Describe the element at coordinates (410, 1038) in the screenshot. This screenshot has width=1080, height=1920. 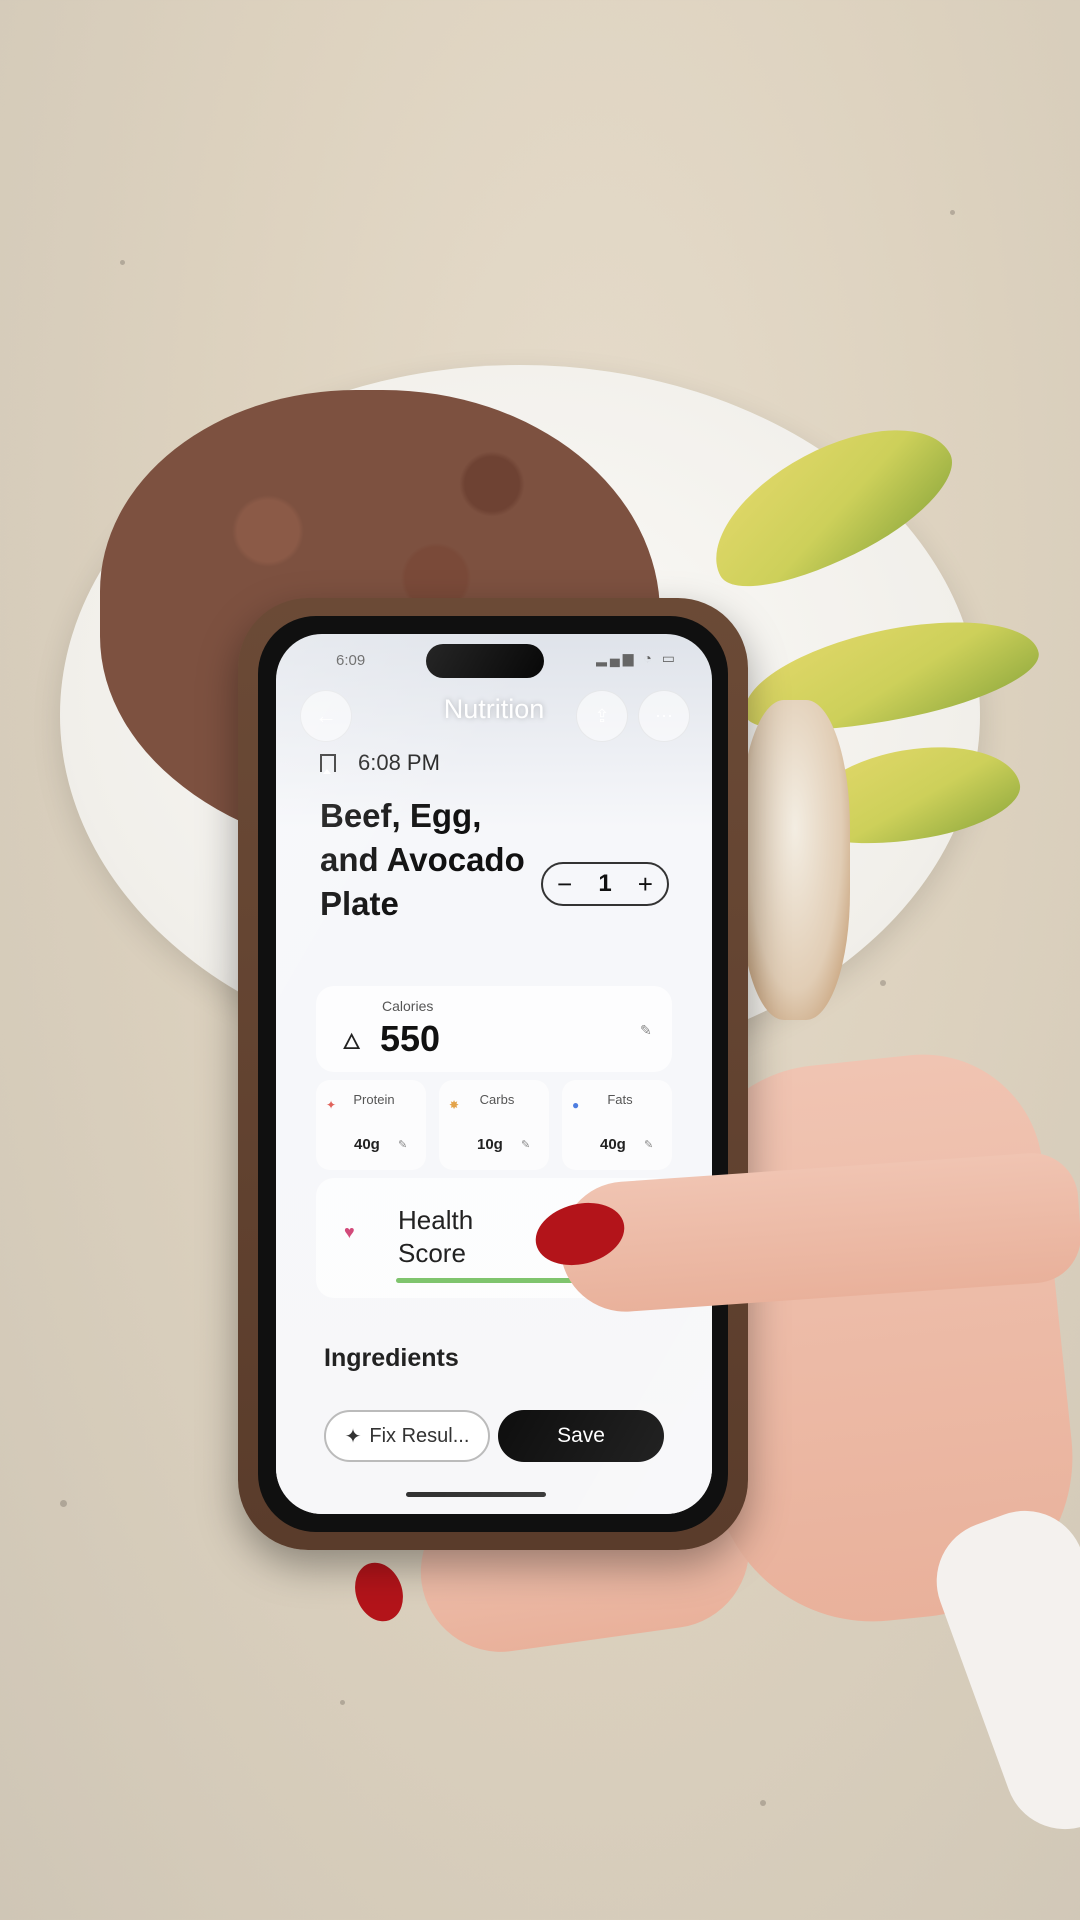
I see `calories-value: 550` at that location.